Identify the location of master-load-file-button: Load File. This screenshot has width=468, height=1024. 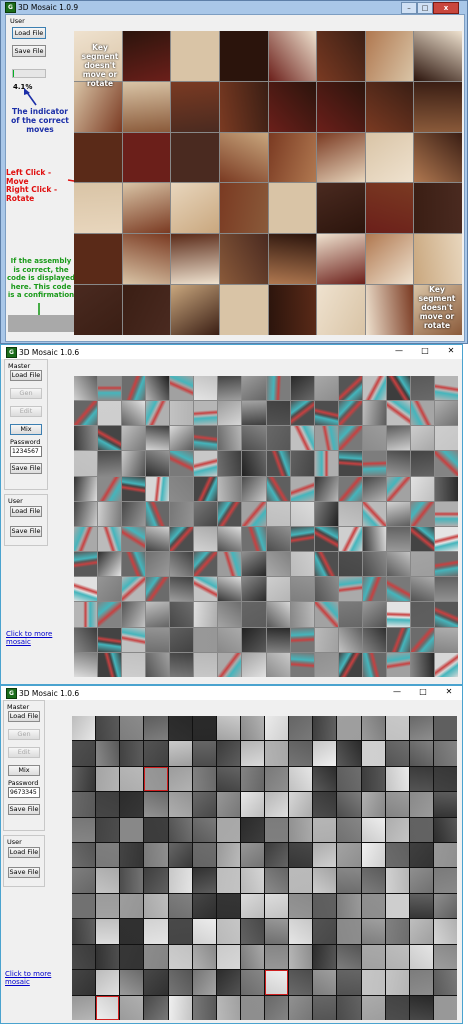
(26, 375).